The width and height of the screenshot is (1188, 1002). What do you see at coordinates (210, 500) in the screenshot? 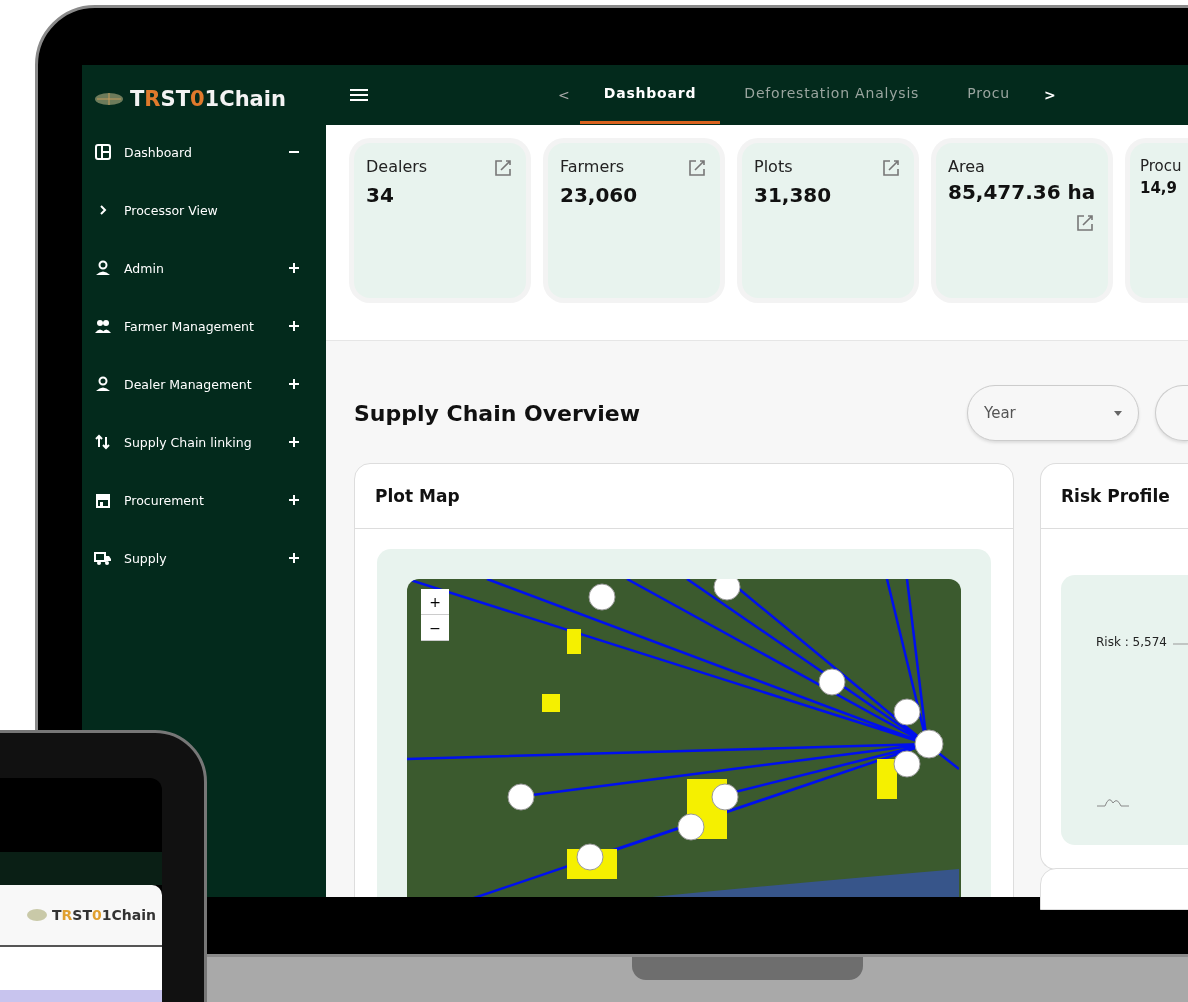
I see `sidebar-item: Procurement` at bounding box center [210, 500].